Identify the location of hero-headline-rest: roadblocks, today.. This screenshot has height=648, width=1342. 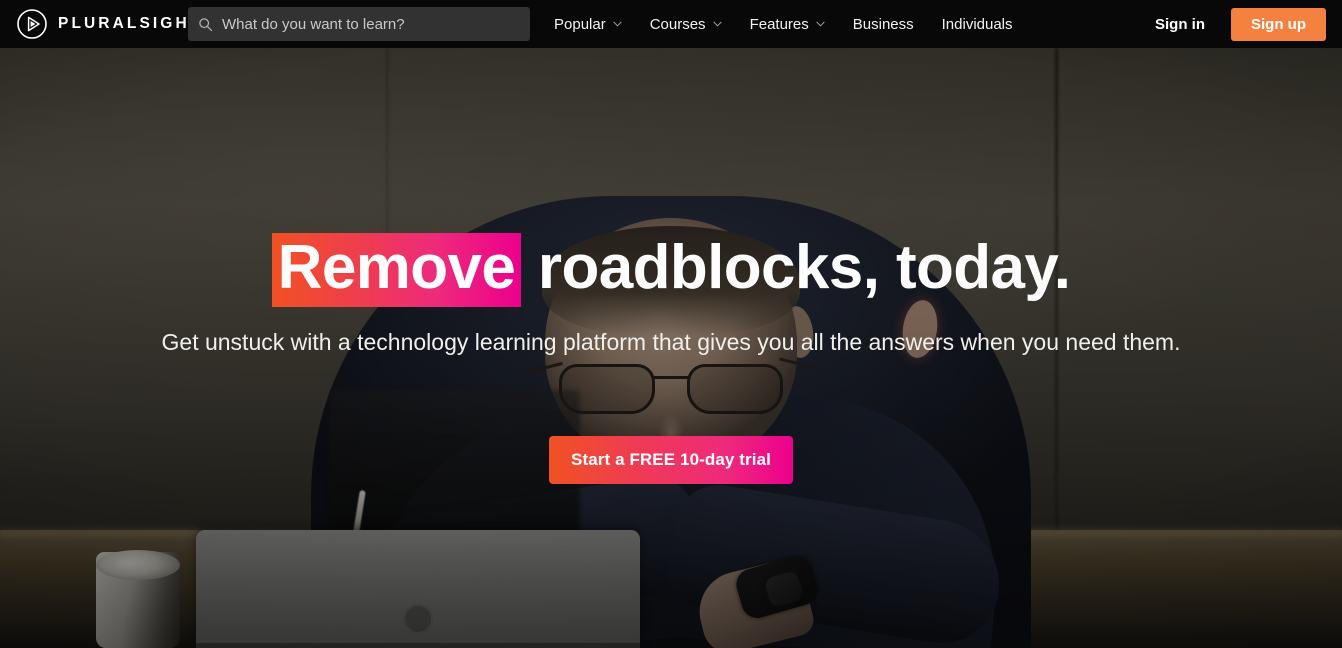
(796, 267).